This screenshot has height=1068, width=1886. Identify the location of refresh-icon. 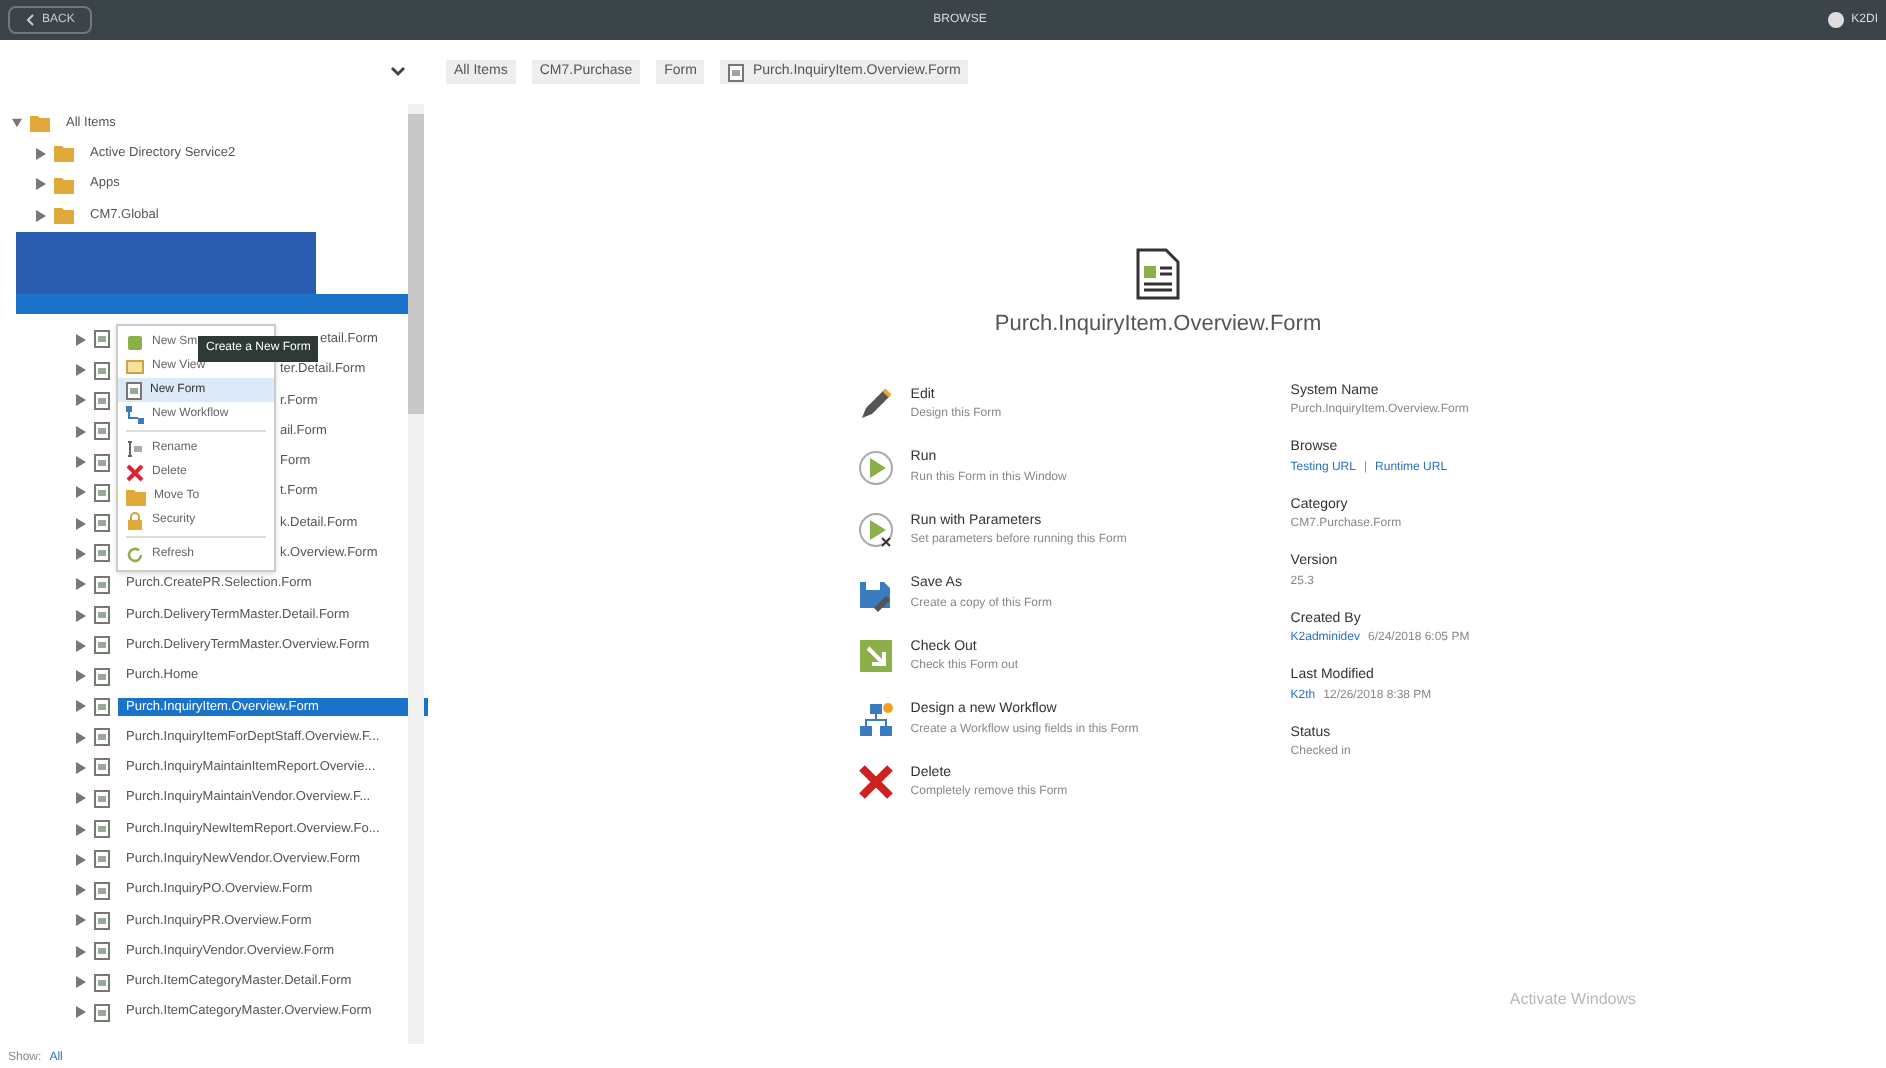
(135, 554).